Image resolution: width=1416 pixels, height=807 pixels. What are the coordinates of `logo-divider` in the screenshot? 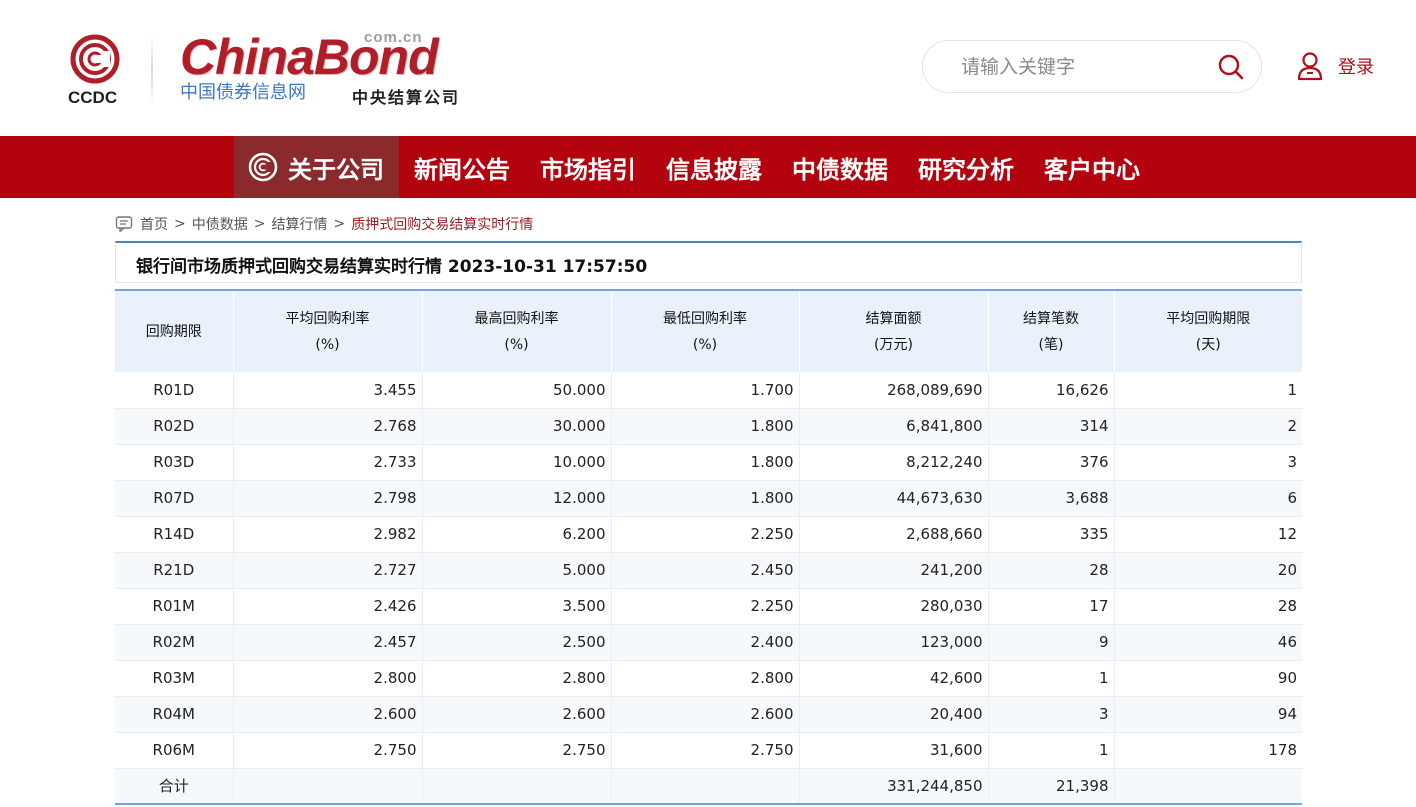 It's located at (152, 69).